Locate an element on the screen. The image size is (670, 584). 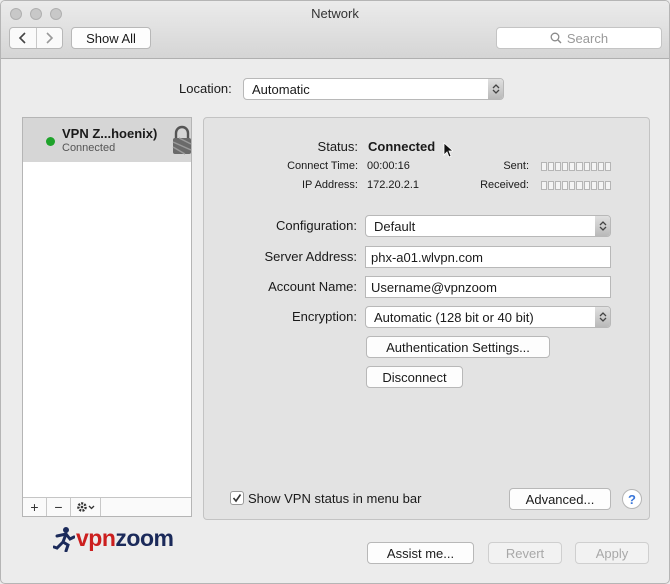
account-name-field: Username@vpnzoom is located at coordinates (488, 287).